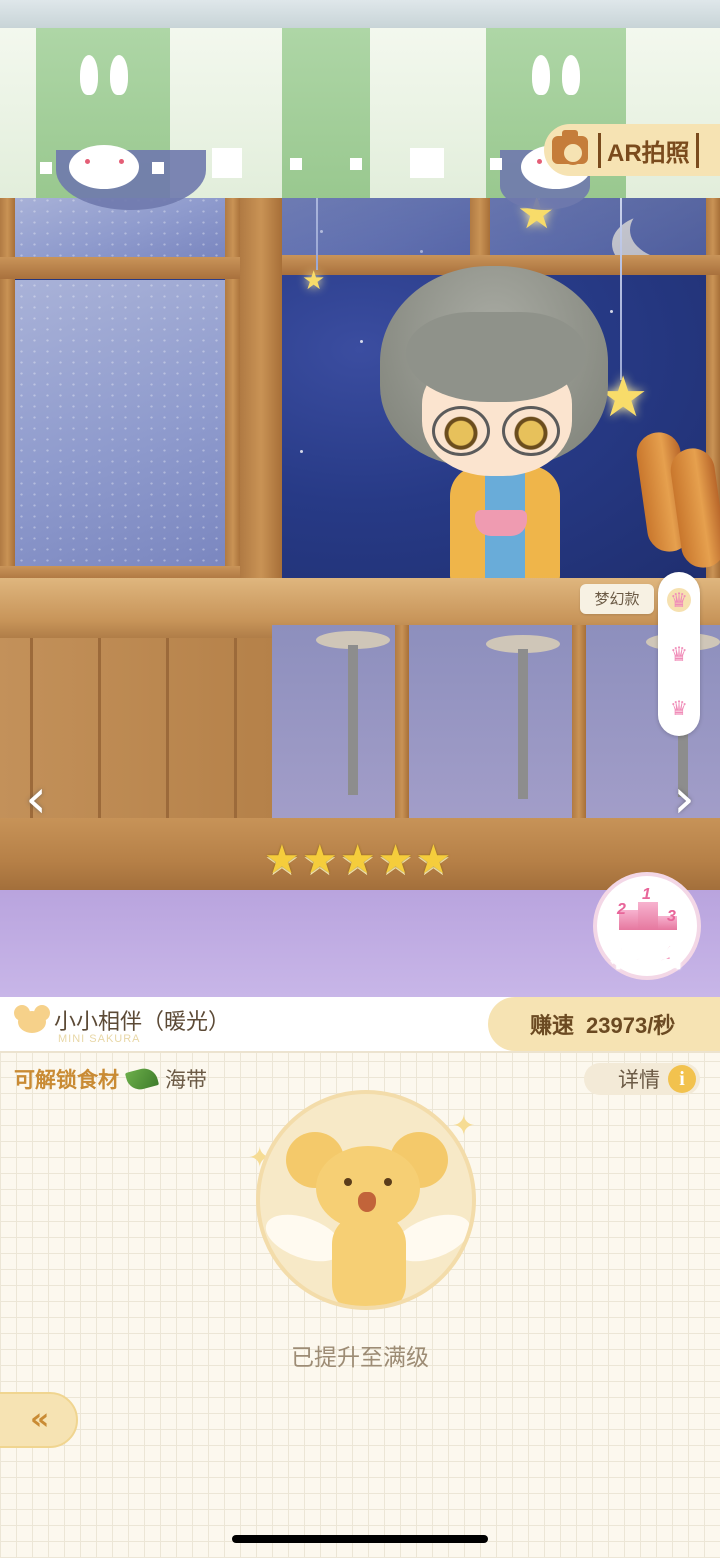 Image resolution: width=720 pixels, height=1558 pixels. What do you see at coordinates (570, 147) in the screenshot?
I see `camera-icon` at bounding box center [570, 147].